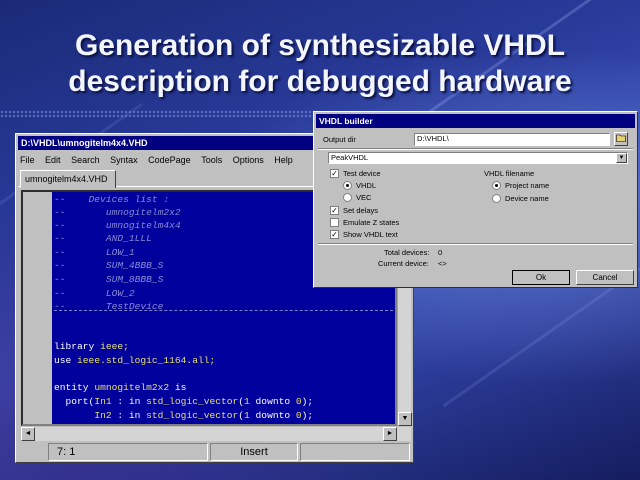 The height and width of the screenshot is (480, 640). I want to click on code-line-library: library ieee;, so click(91, 346).